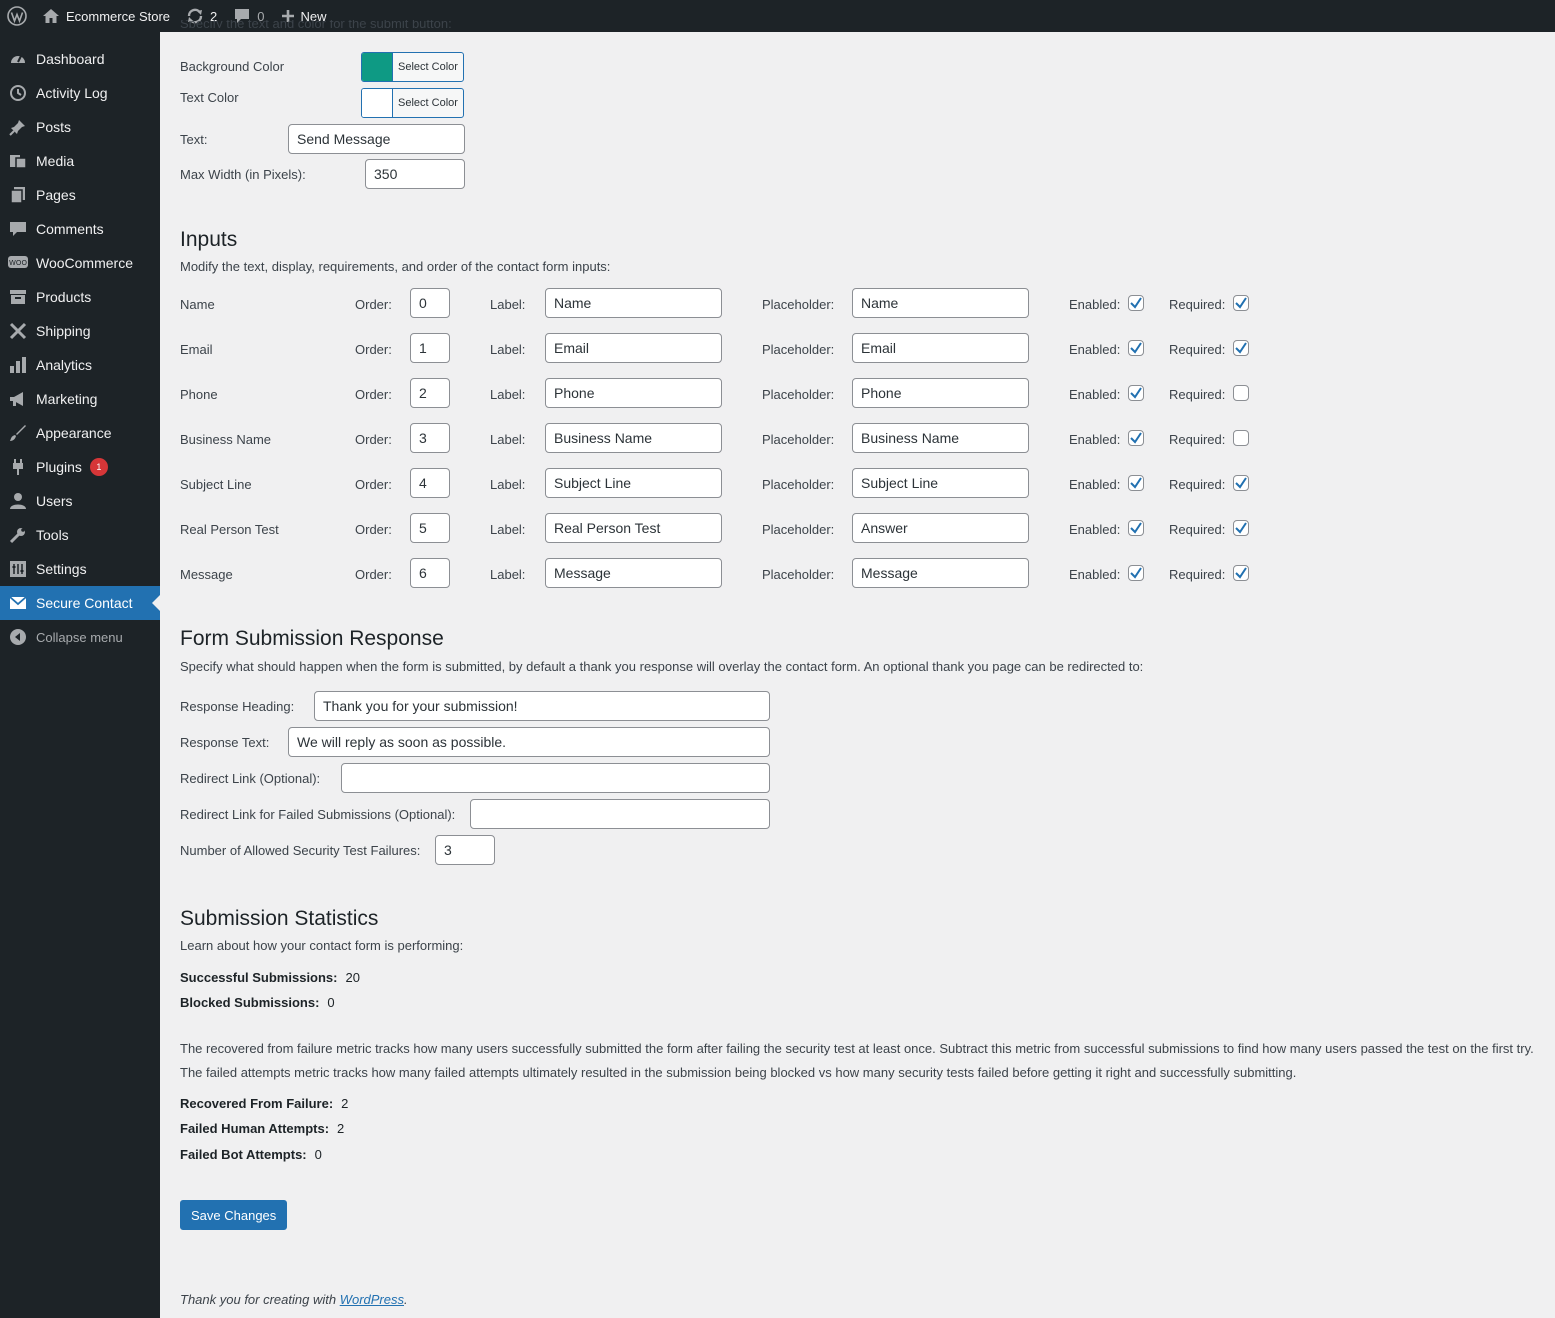 This screenshot has width=1555, height=1318. Describe the element at coordinates (633, 483) in the screenshot. I see `label-input: Subject Line` at that location.